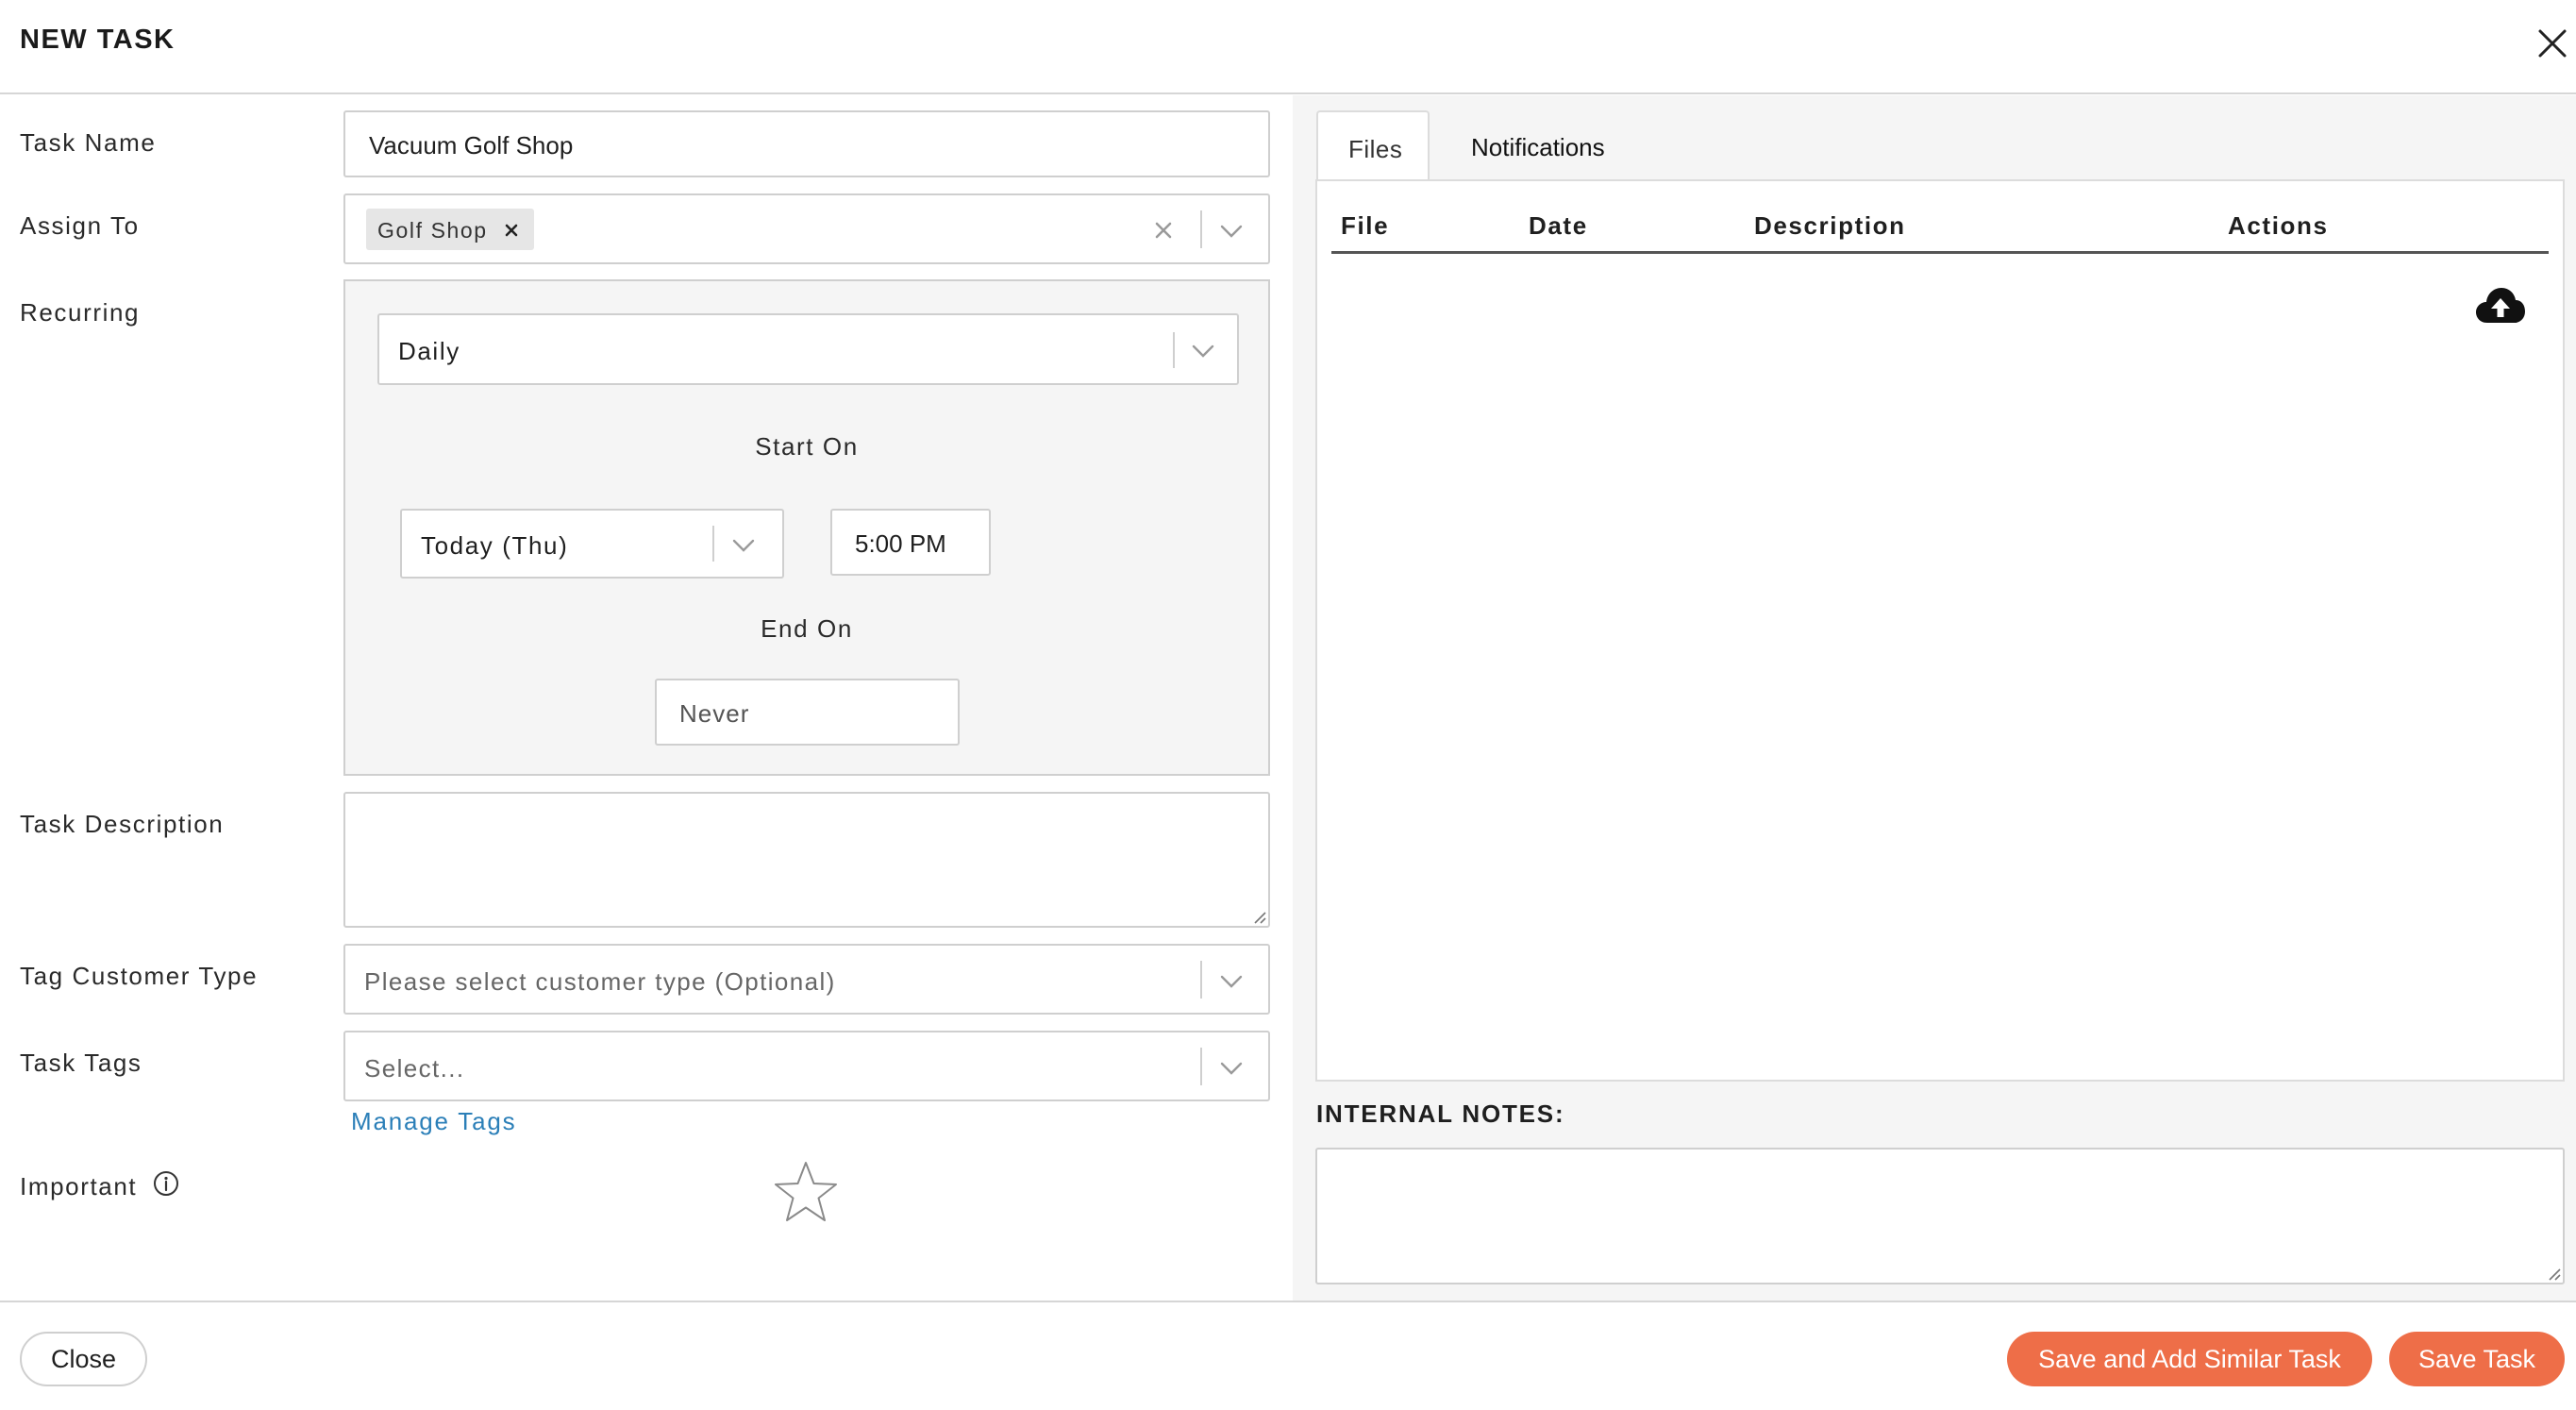 Image resolution: width=2576 pixels, height=1410 pixels. What do you see at coordinates (511, 231) in the screenshot?
I see `remove-chip-icon` at bounding box center [511, 231].